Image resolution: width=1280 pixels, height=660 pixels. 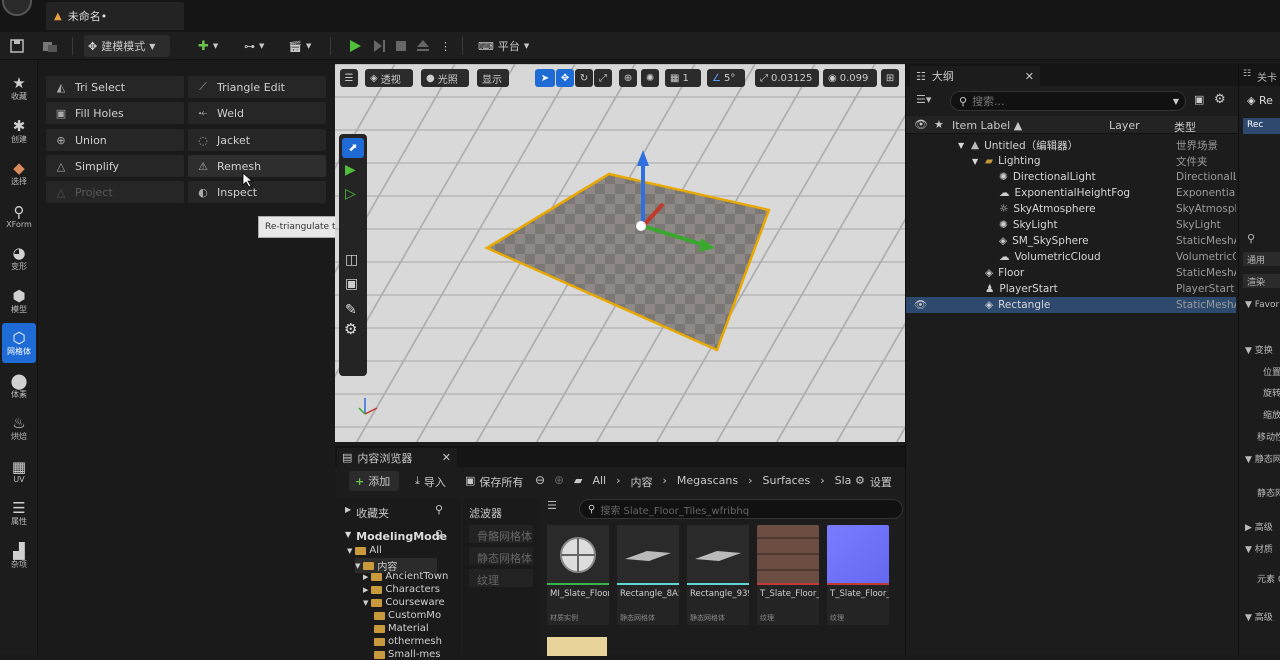 What do you see at coordinates (939, 124) in the screenshot?
I see `pin-column-icon: ★` at bounding box center [939, 124].